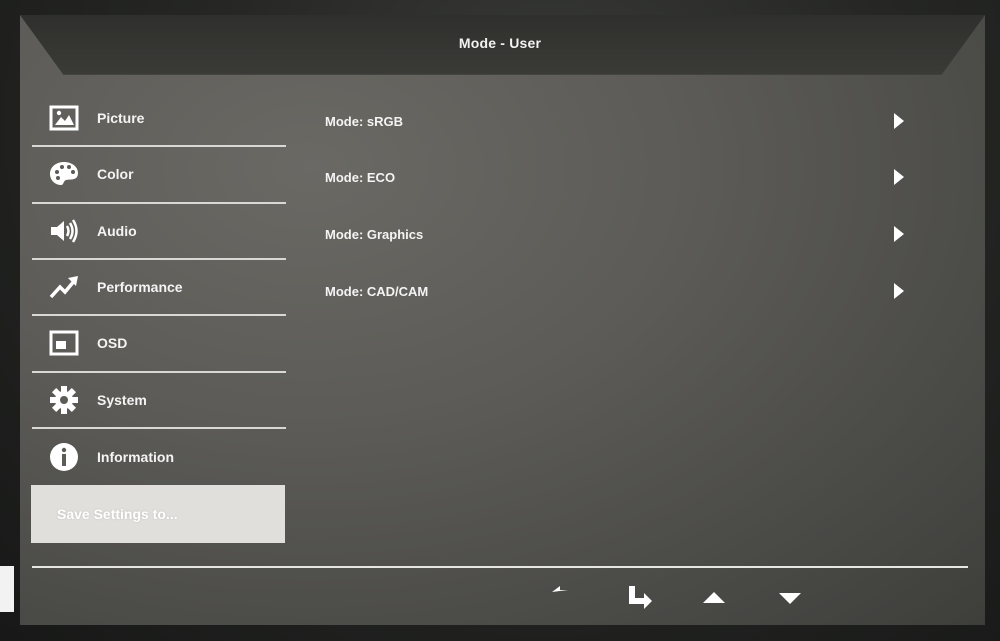  Describe the element at coordinates (159, 174) in the screenshot. I see `menu-item-color: Color` at that location.